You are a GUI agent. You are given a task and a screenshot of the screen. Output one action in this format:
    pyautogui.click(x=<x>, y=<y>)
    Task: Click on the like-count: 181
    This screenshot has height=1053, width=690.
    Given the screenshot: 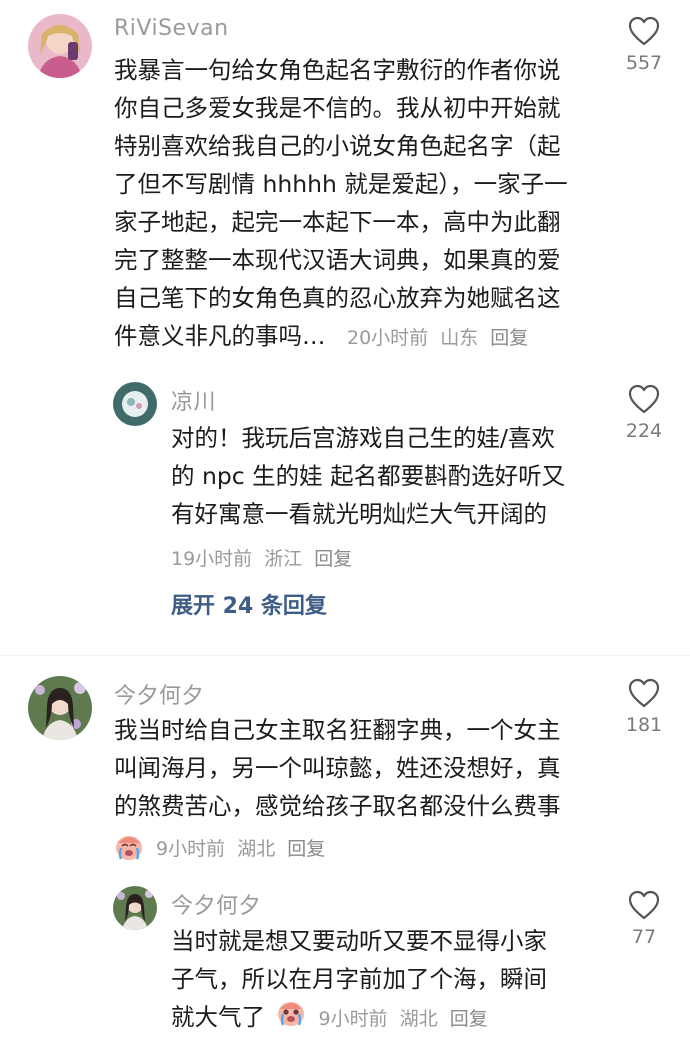 What is the action you would take?
    pyautogui.click(x=644, y=725)
    